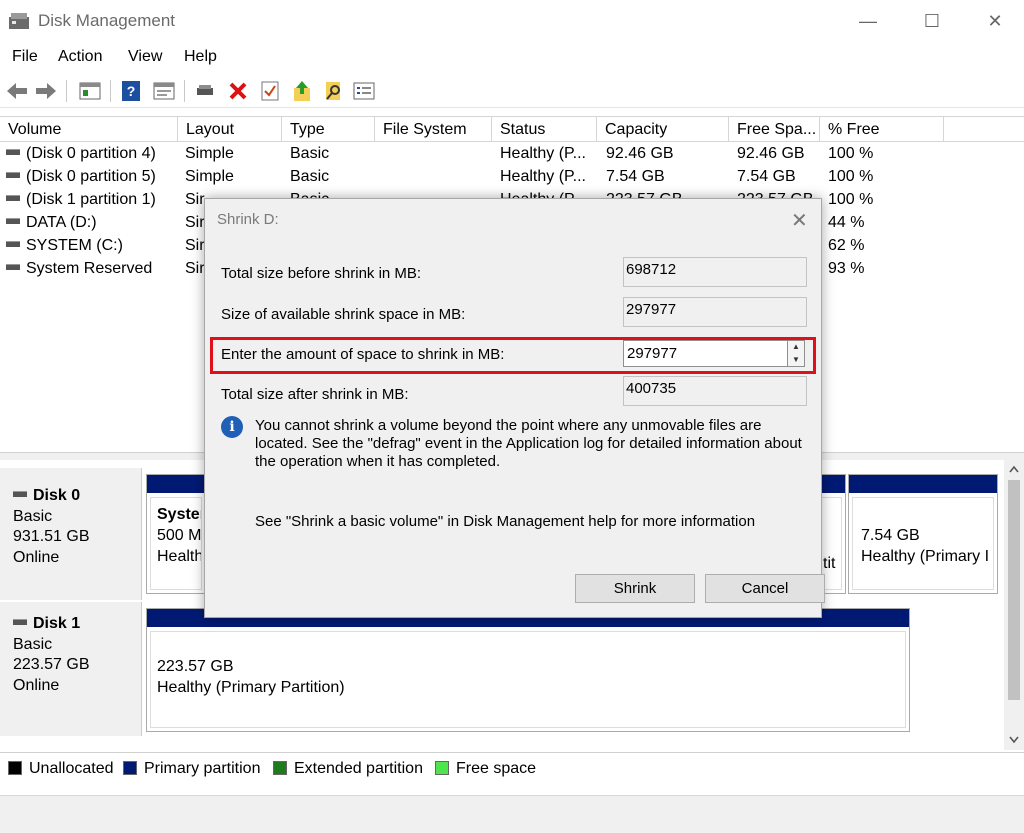  What do you see at coordinates (80, 57) in the screenshot?
I see `menu-action: Action` at bounding box center [80, 57].